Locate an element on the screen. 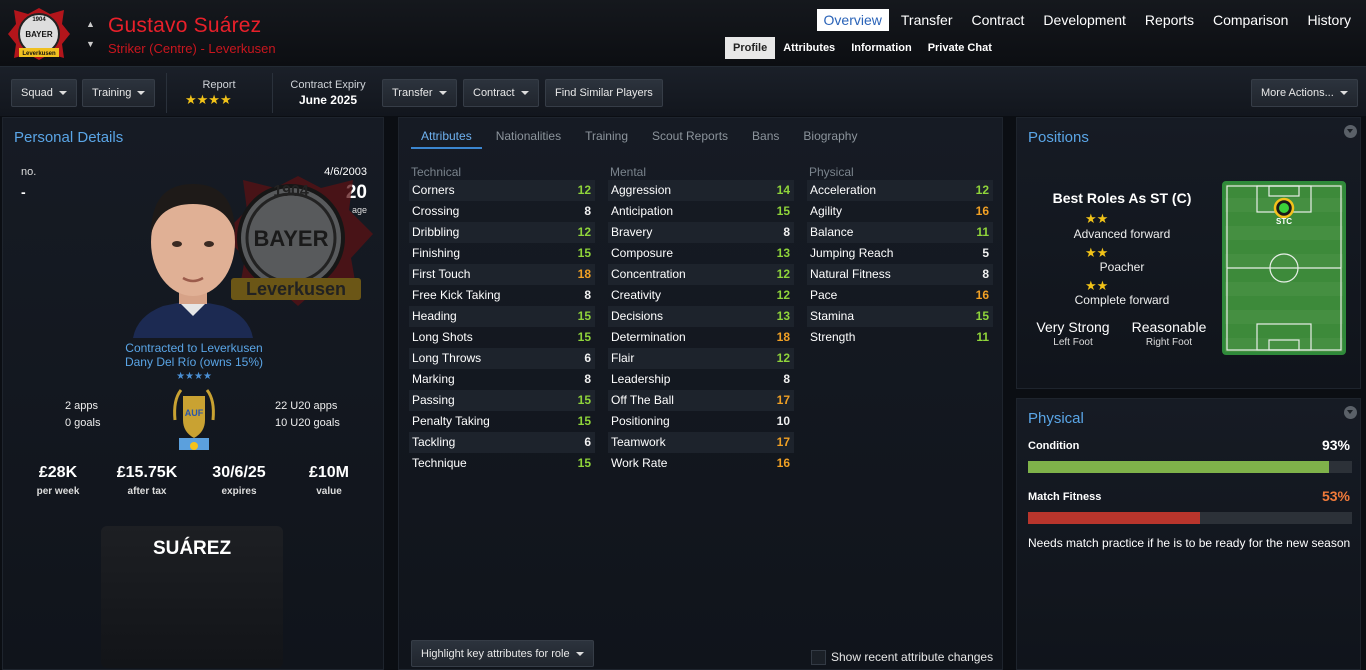 Image resolution: width=1366 pixels, height=670 pixels. attribute-row: Composure 13 is located at coordinates (701, 253).